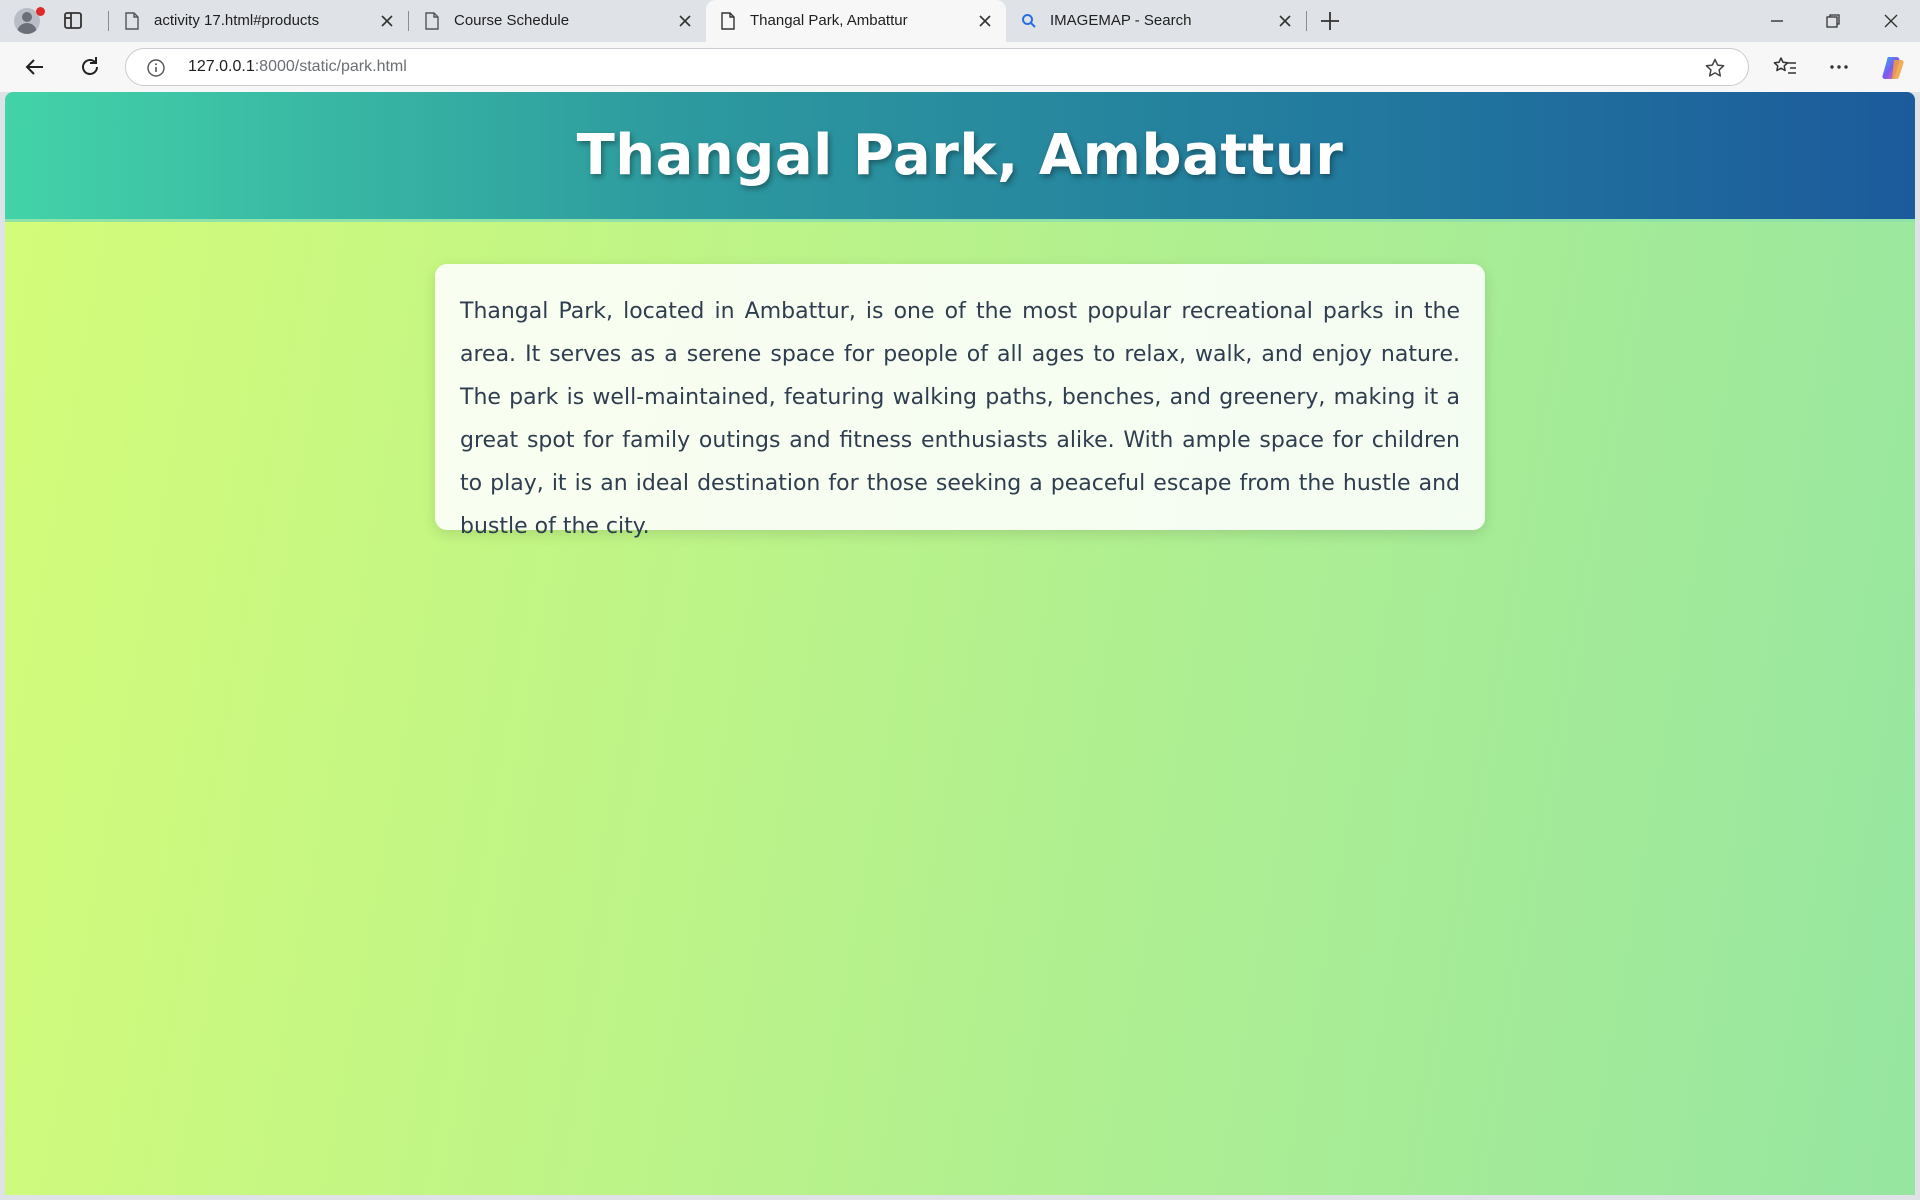  I want to click on tab-course-schedule: Course Schedule, so click(558, 21).